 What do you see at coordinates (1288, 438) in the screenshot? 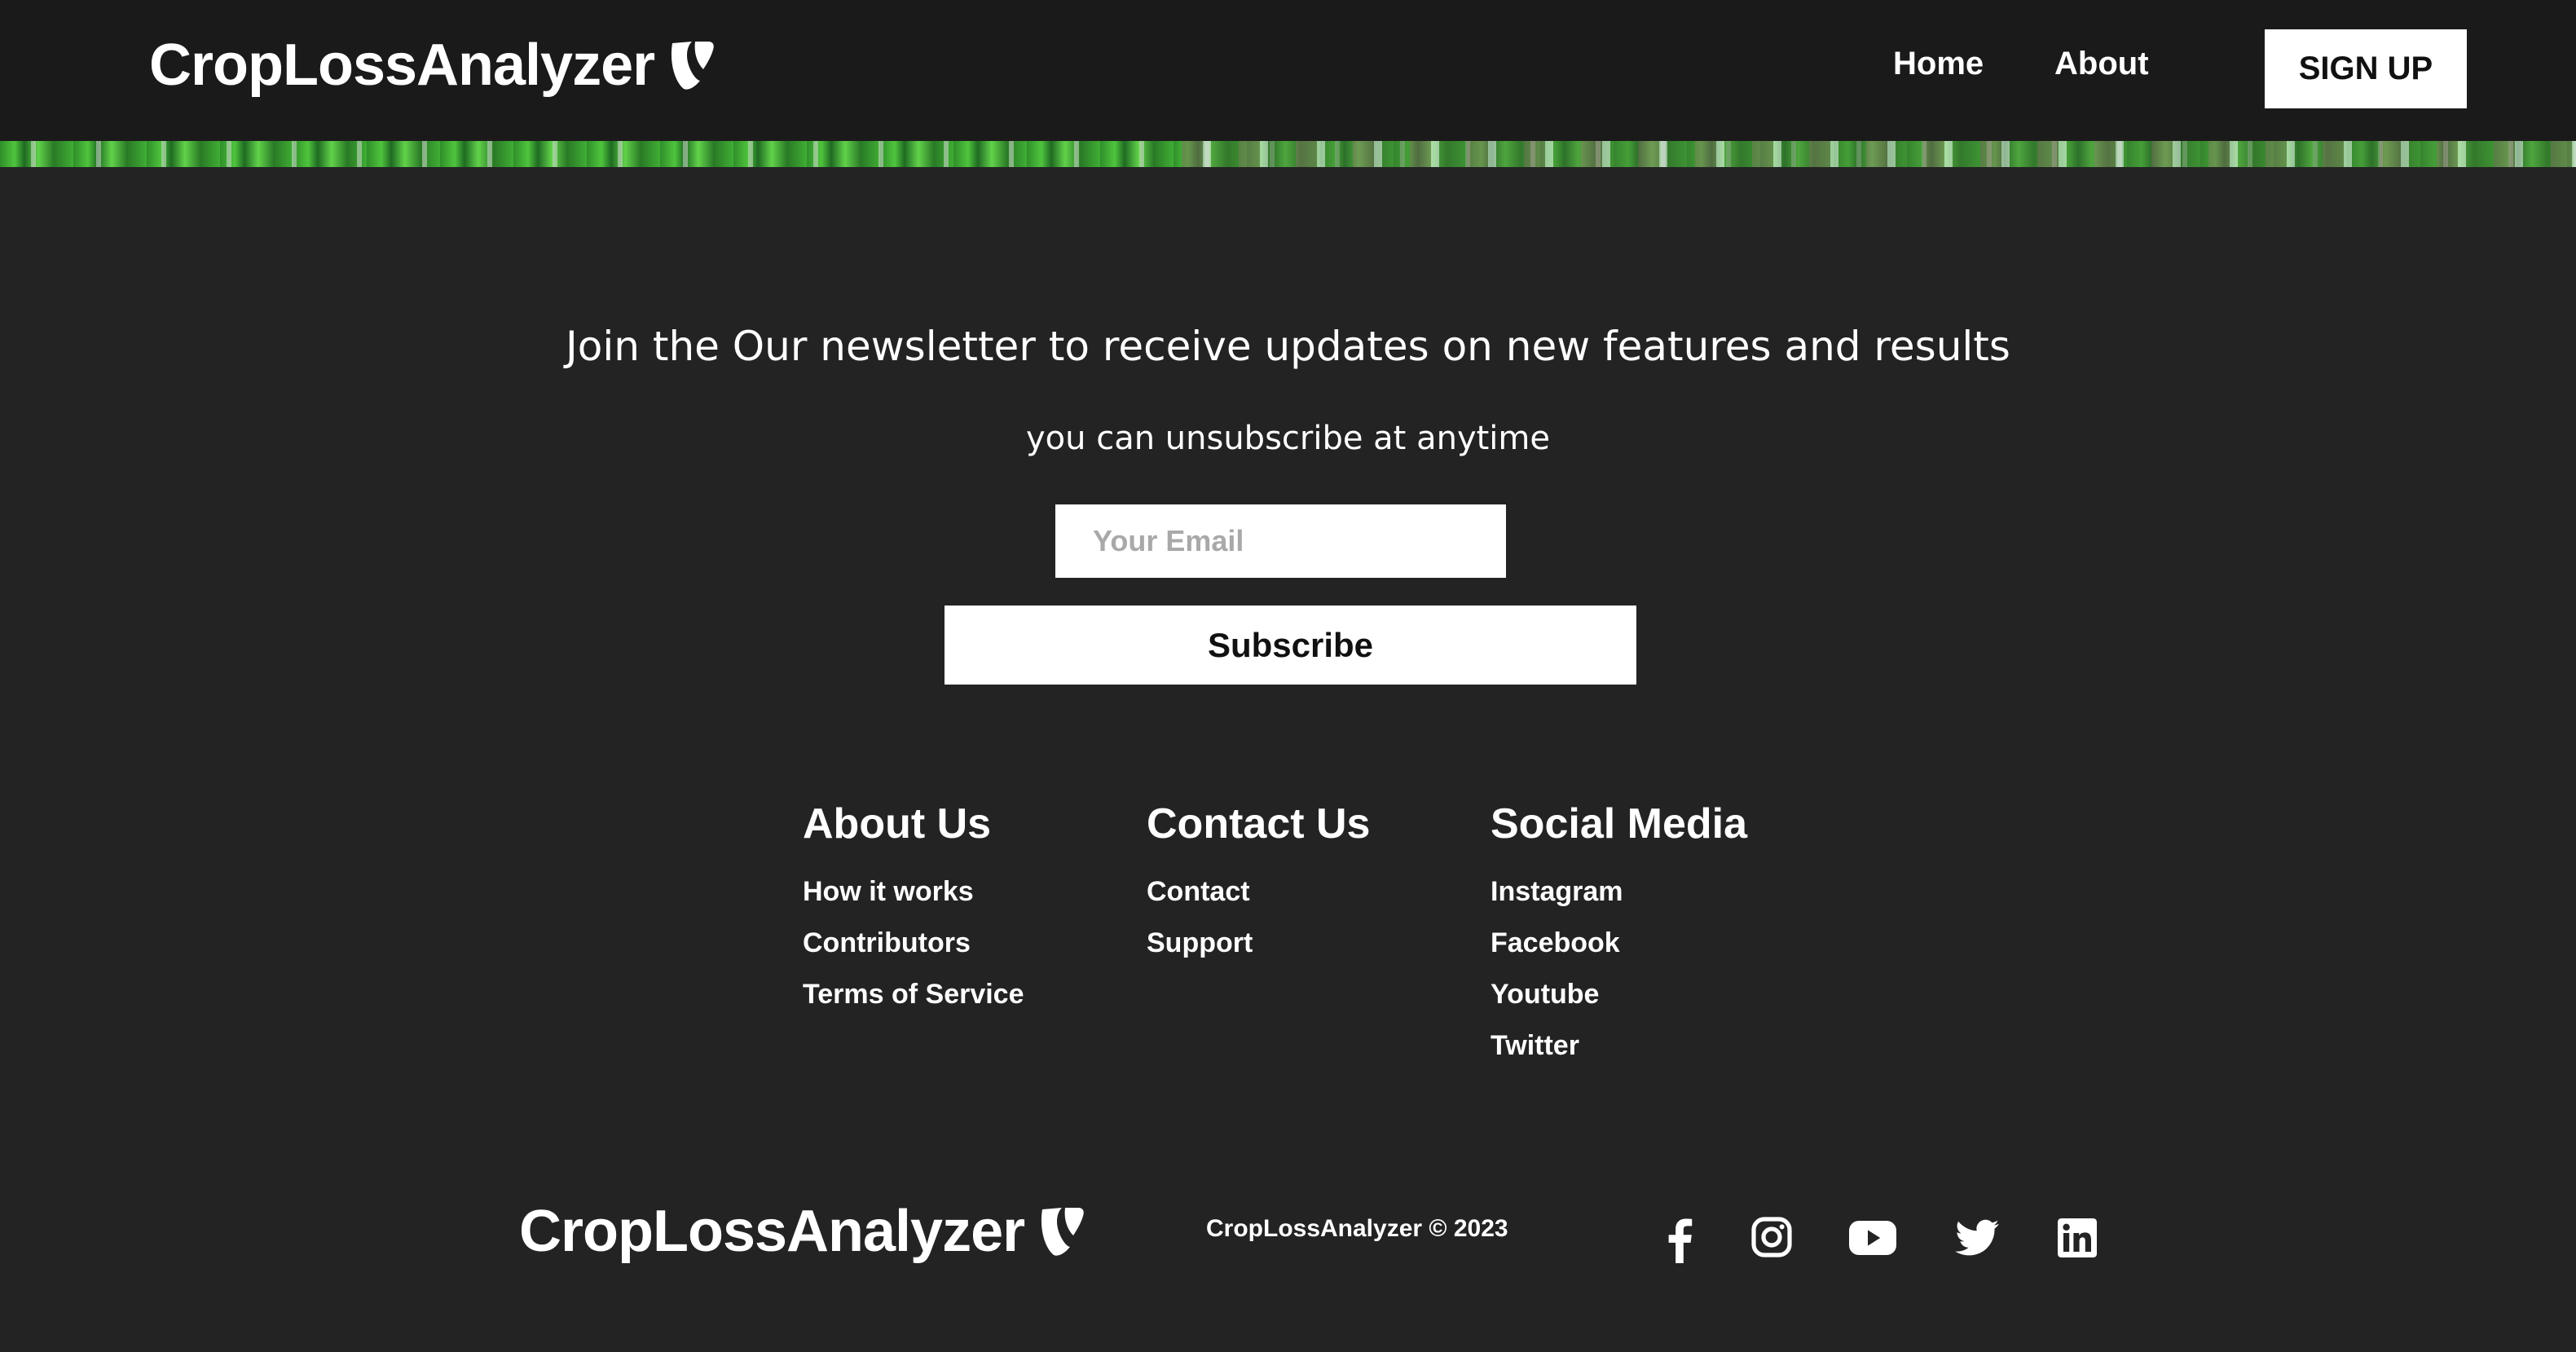
I see `newsletter-subheading: you can unsubscribe at anytime` at bounding box center [1288, 438].